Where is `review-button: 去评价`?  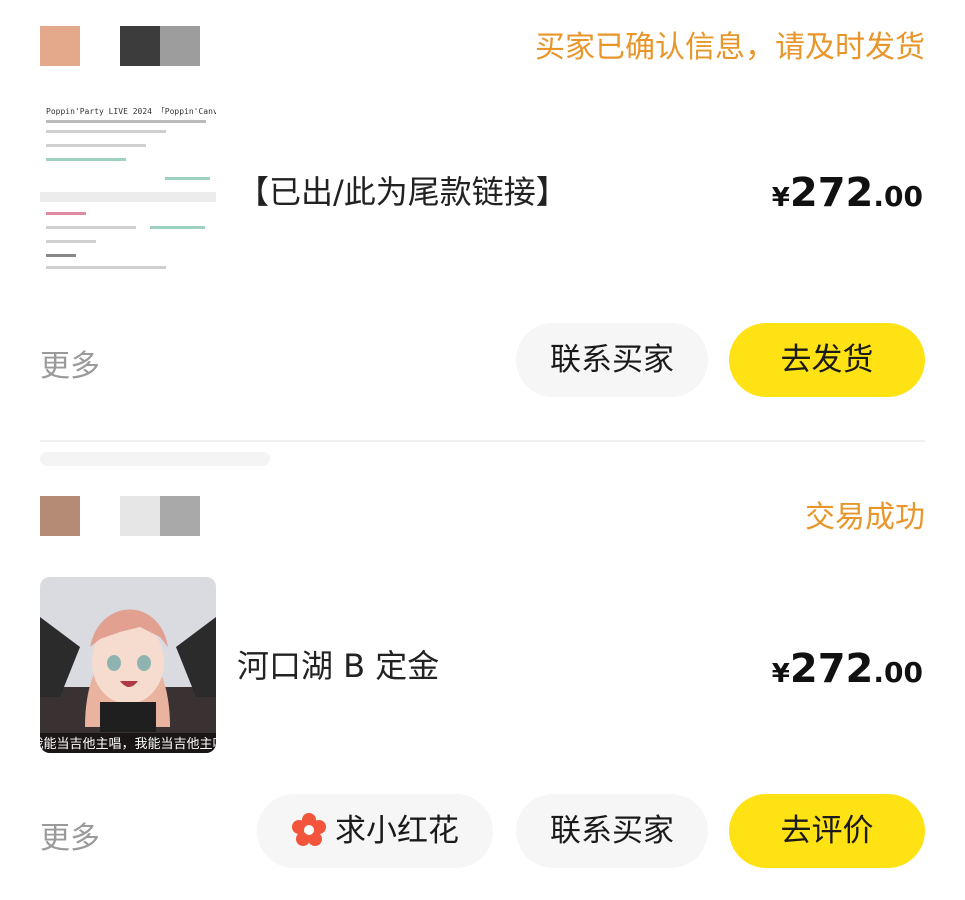 review-button: 去评价 is located at coordinates (827, 831).